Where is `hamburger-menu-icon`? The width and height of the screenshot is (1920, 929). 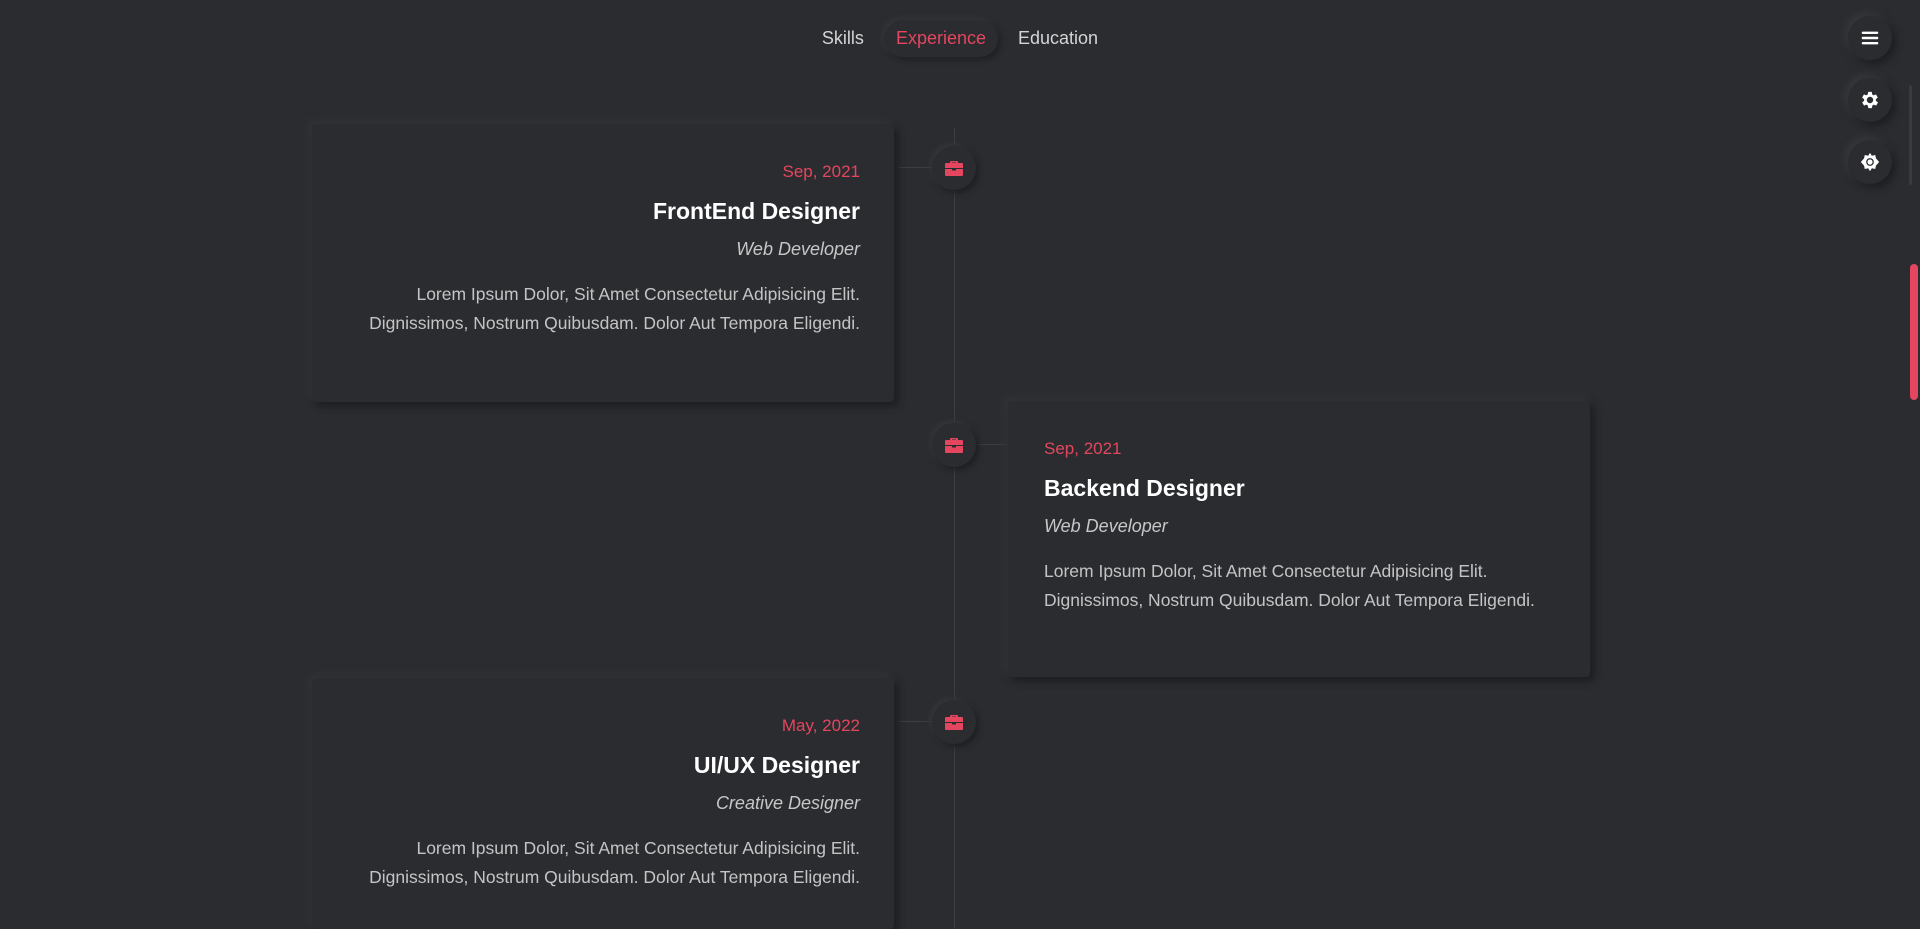 hamburger-menu-icon is located at coordinates (1870, 38).